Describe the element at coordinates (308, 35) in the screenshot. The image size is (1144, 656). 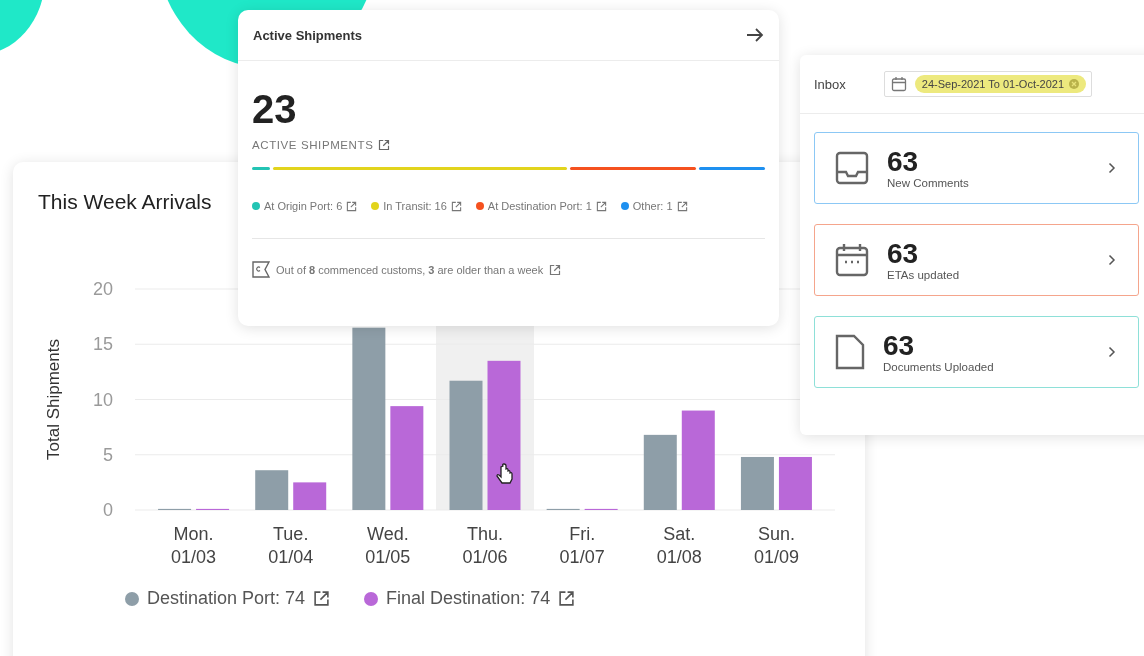
I see `card-title: Active Shipments` at that location.